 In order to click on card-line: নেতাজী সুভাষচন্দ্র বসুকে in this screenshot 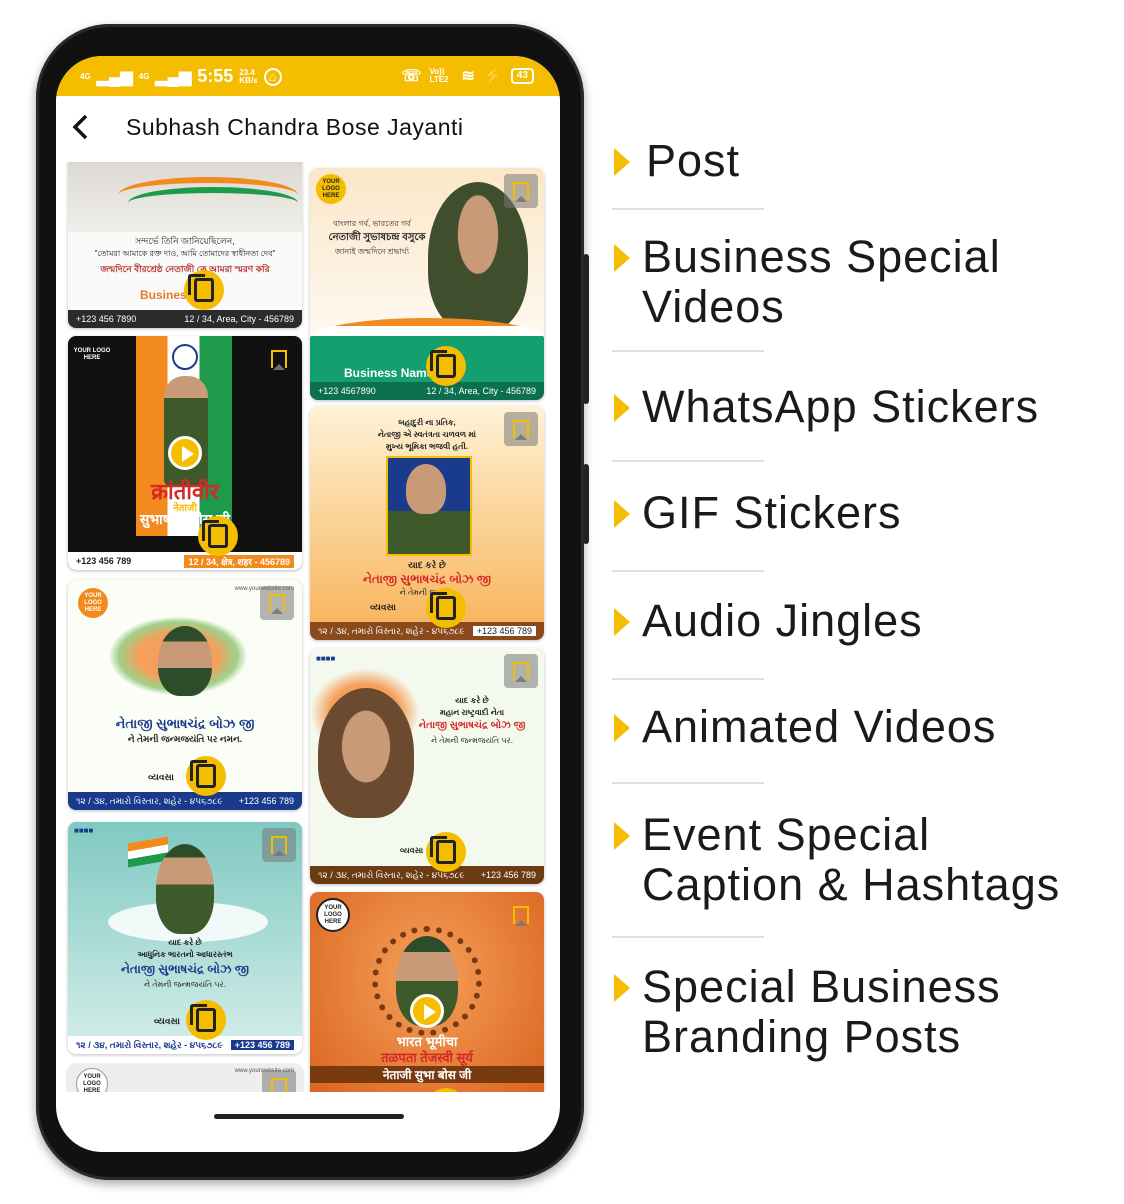, I will do `click(377, 237)`.